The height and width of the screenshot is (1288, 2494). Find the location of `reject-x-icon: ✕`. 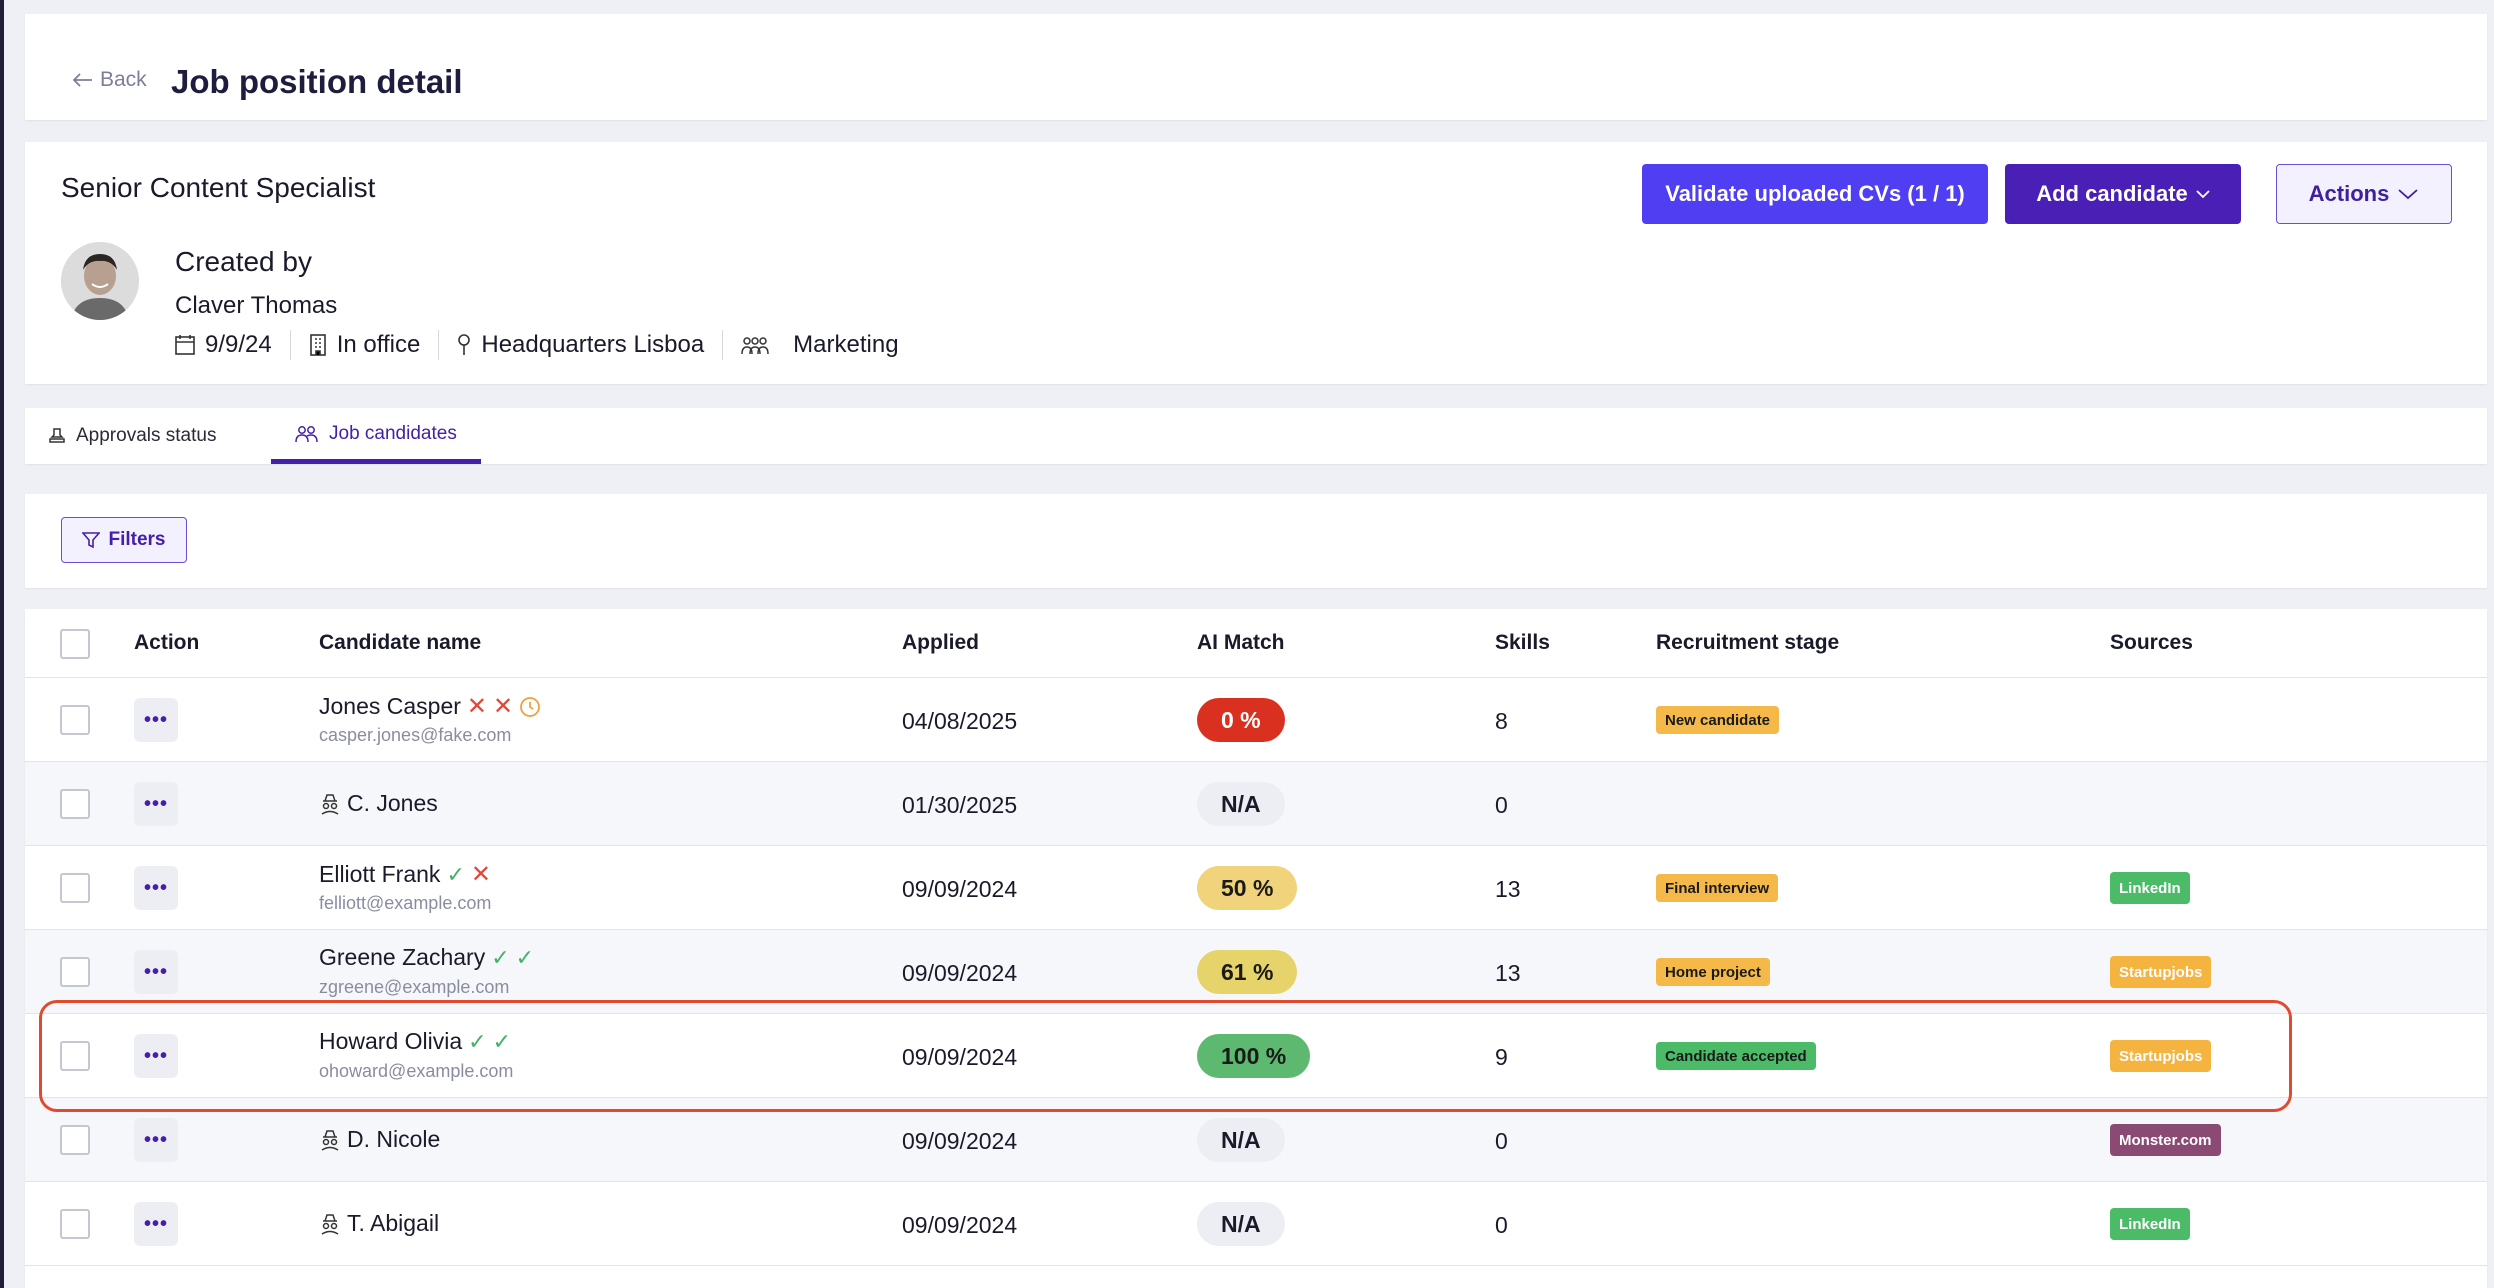

reject-x-icon: ✕ is located at coordinates (503, 706).